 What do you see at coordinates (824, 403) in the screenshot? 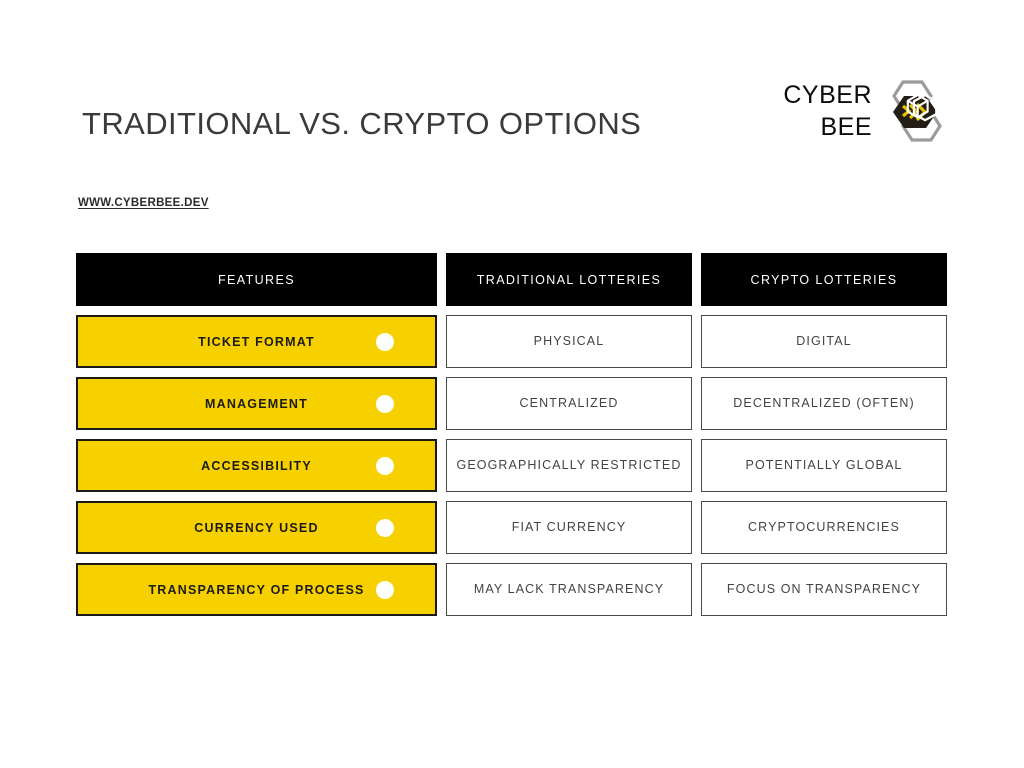
I see `crypto-value-cell: DECENTRALIZED (OFTEN)` at bounding box center [824, 403].